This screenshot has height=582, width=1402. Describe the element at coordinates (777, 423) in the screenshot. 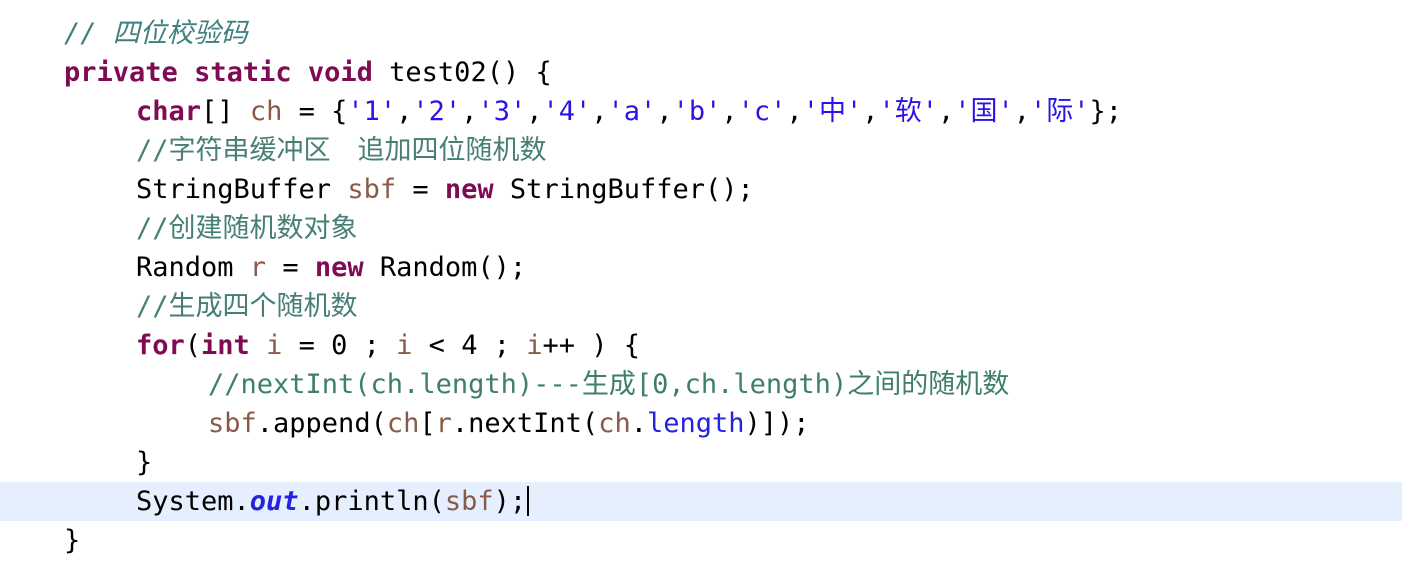

I see `code-token-plain: )]);` at that location.